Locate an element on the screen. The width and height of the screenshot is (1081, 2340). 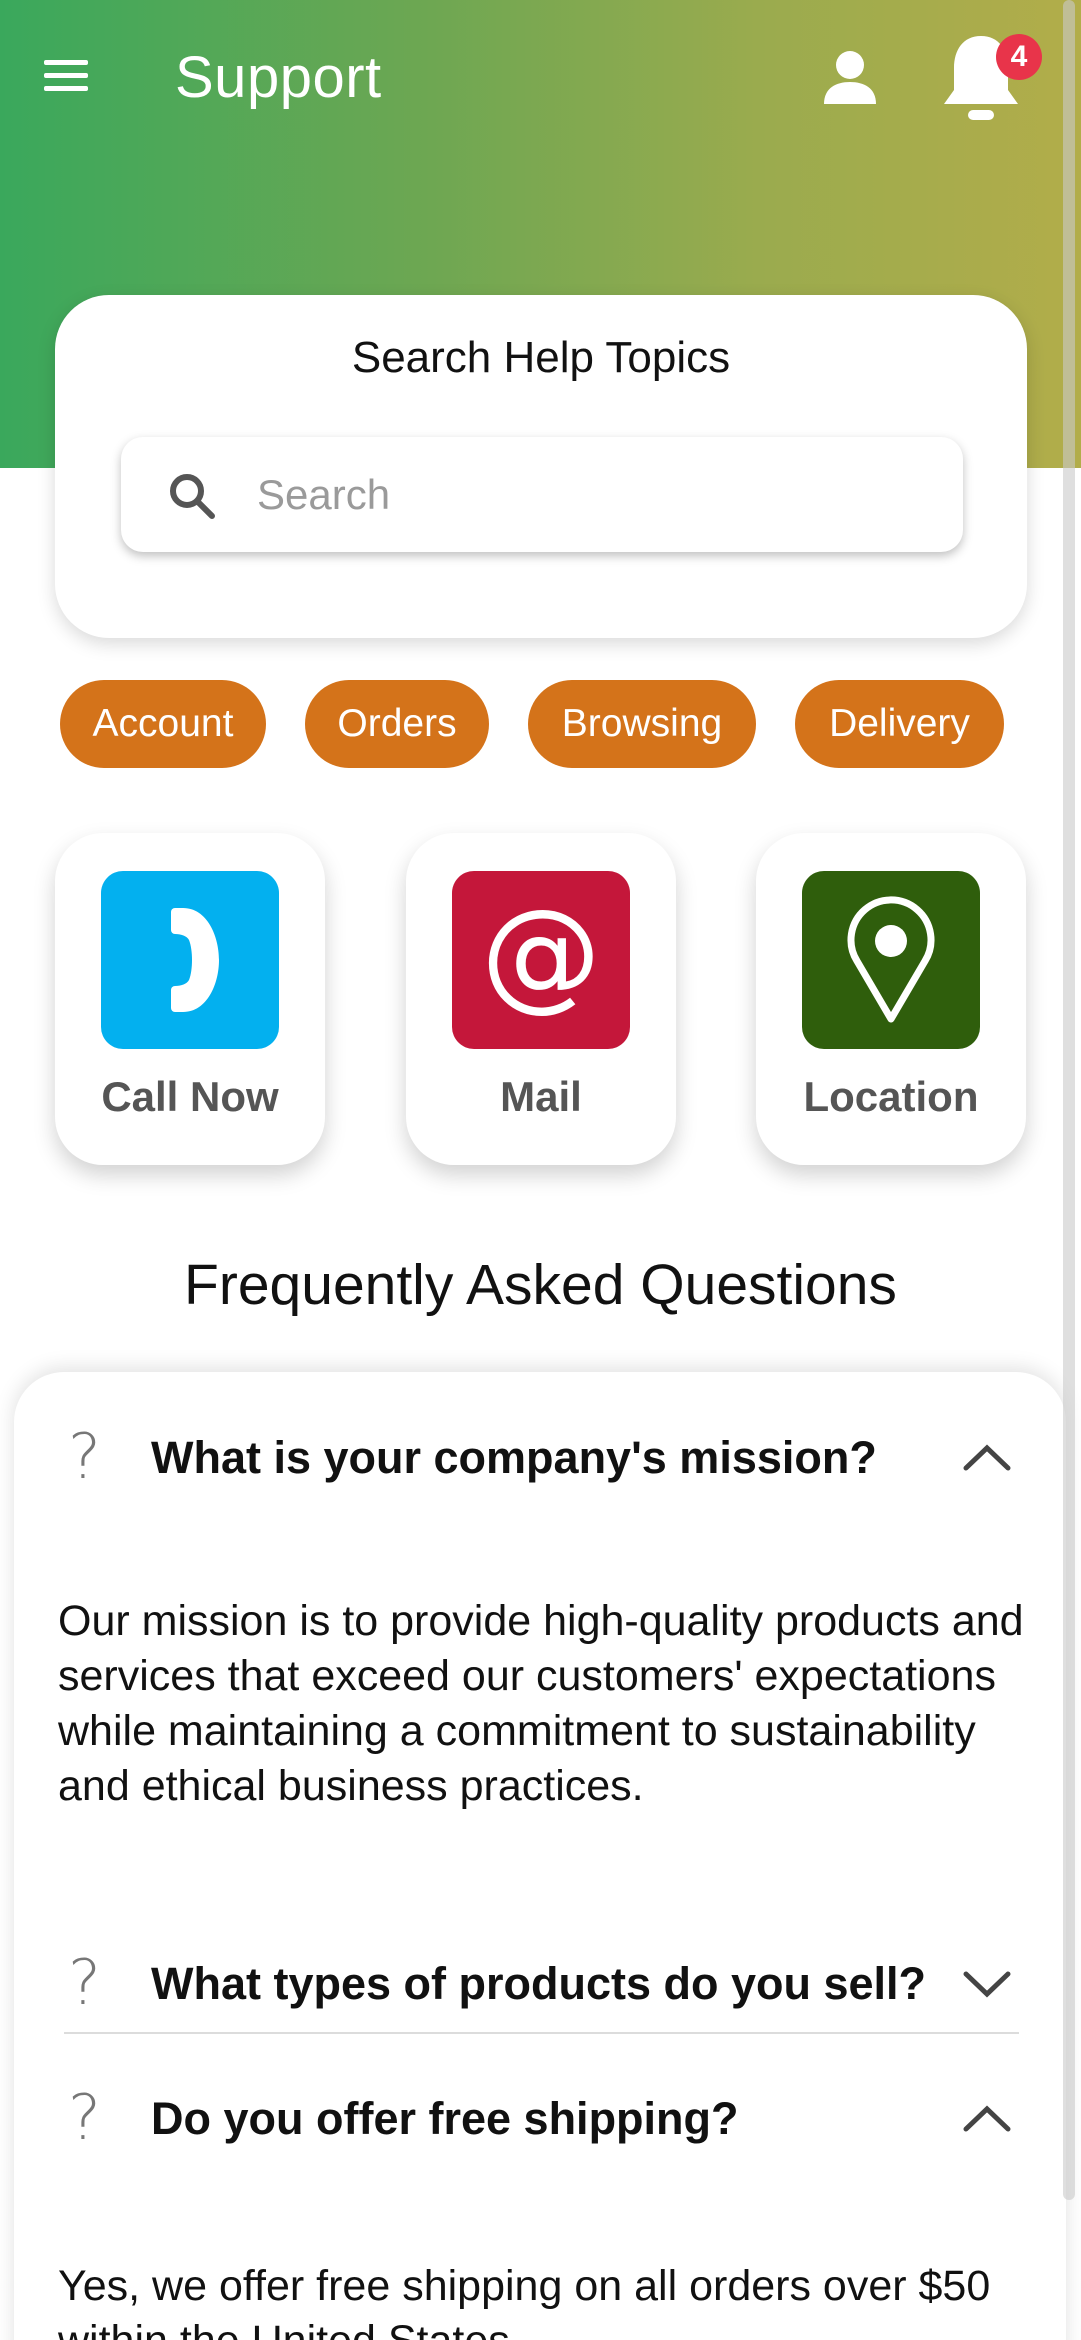
search-card: Search Help Topics is located at coordinates (541, 466).